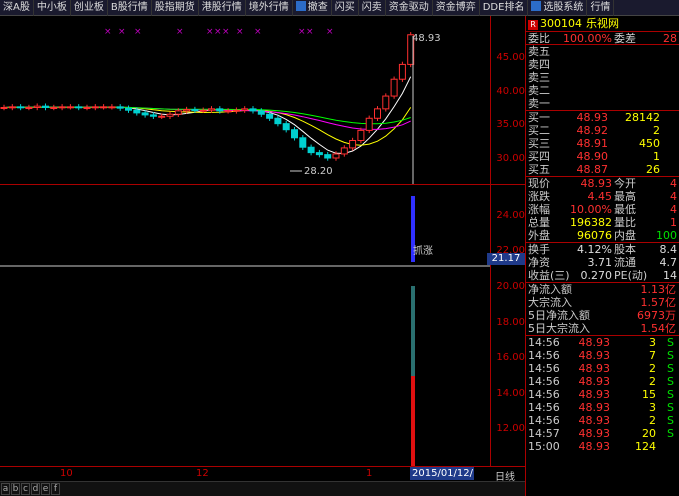  Describe the element at coordinates (5, 489) in the screenshot. I see `bottom-tab: a` at that location.